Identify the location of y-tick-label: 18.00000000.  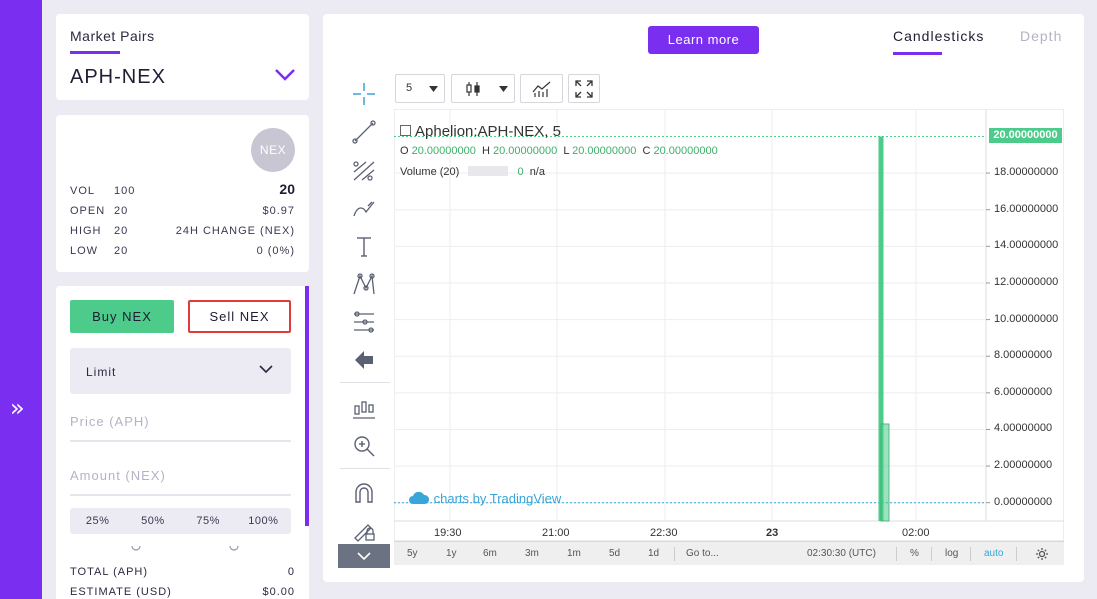
(1026, 172).